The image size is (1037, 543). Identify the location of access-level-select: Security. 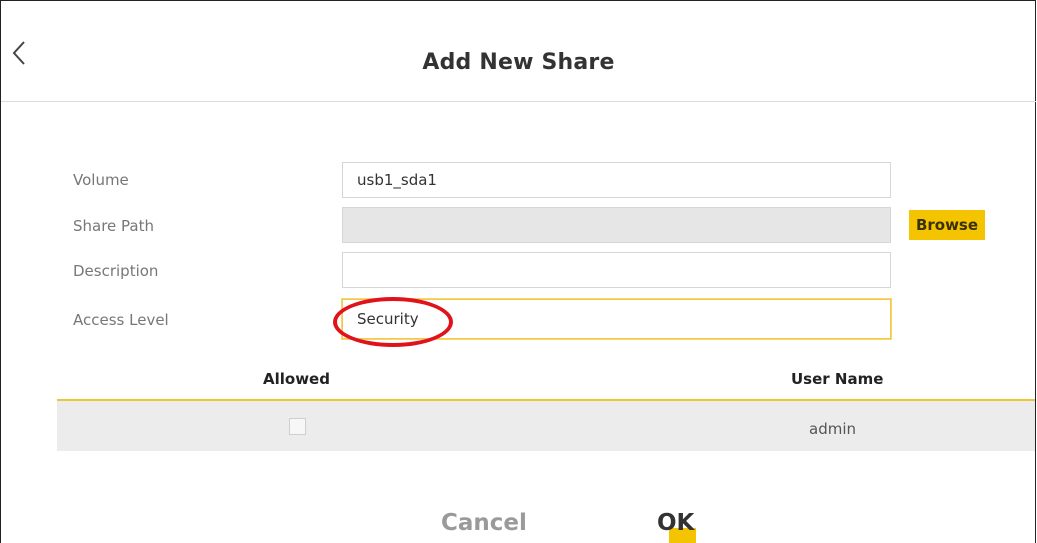
(616, 319).